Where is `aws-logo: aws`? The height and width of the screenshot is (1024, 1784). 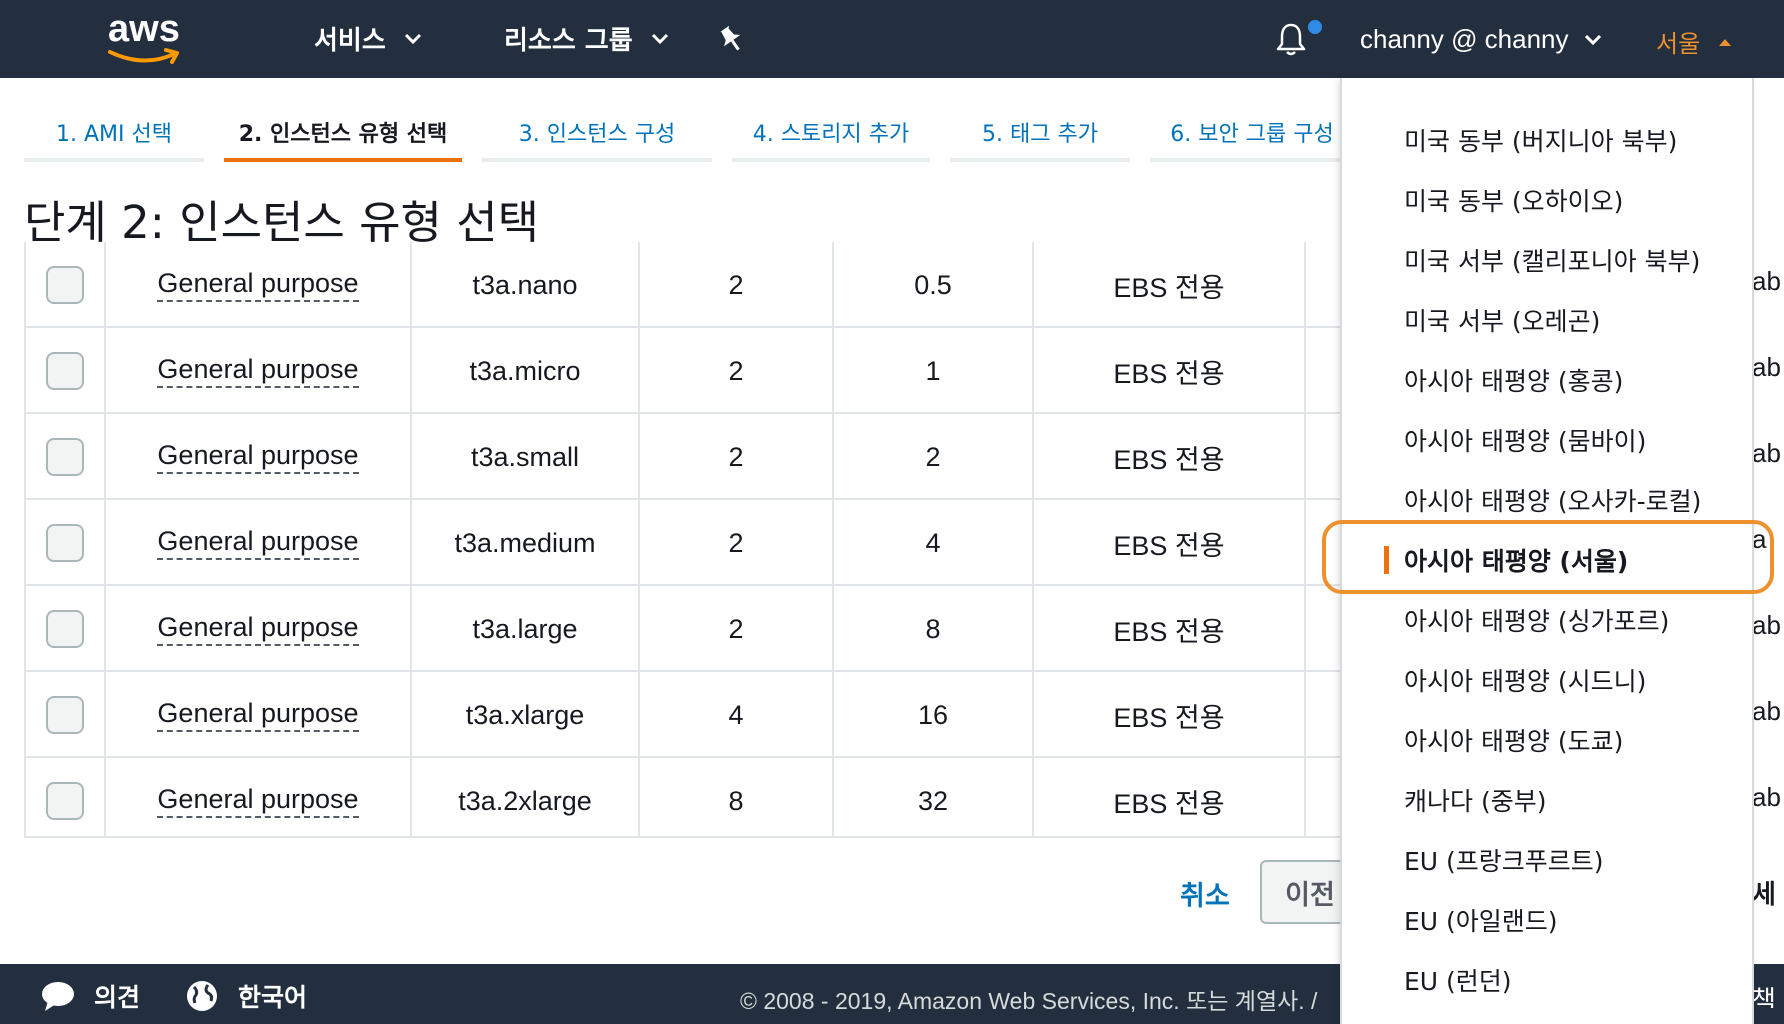 aws-logo: aws is located at coordinates (146, 37).